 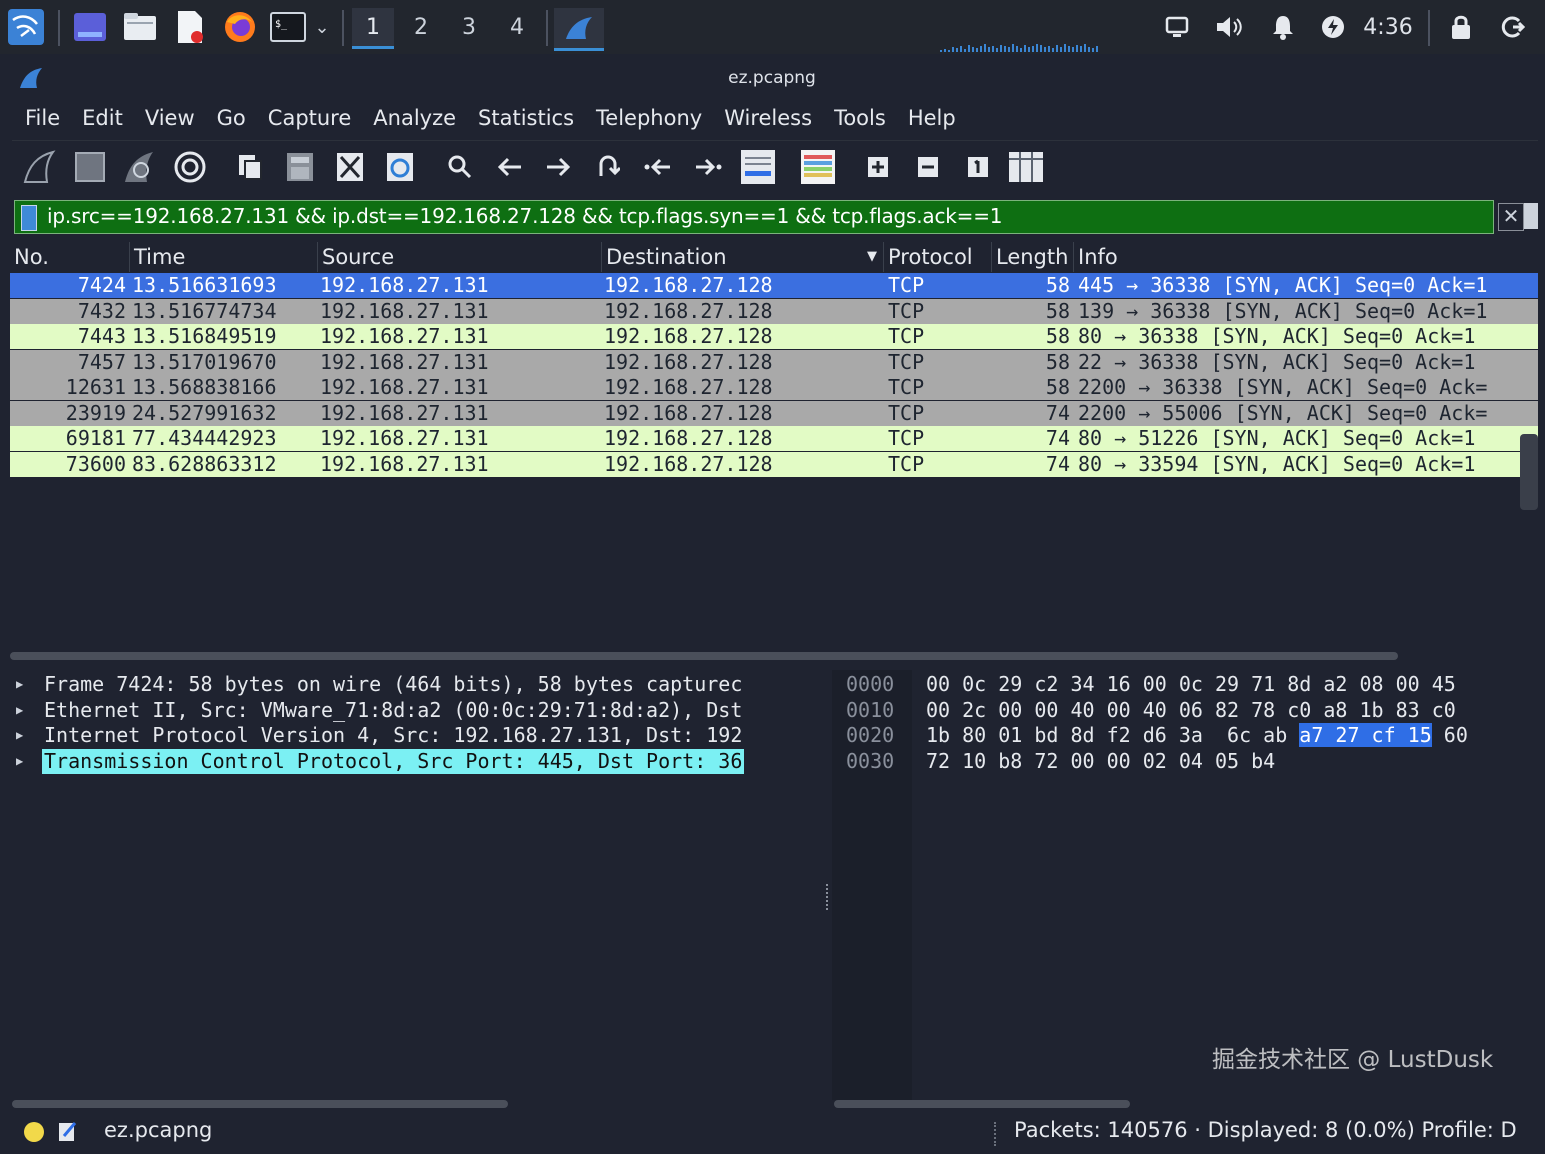 I want to click on find-packet-icon, so click(x=460, y=167).